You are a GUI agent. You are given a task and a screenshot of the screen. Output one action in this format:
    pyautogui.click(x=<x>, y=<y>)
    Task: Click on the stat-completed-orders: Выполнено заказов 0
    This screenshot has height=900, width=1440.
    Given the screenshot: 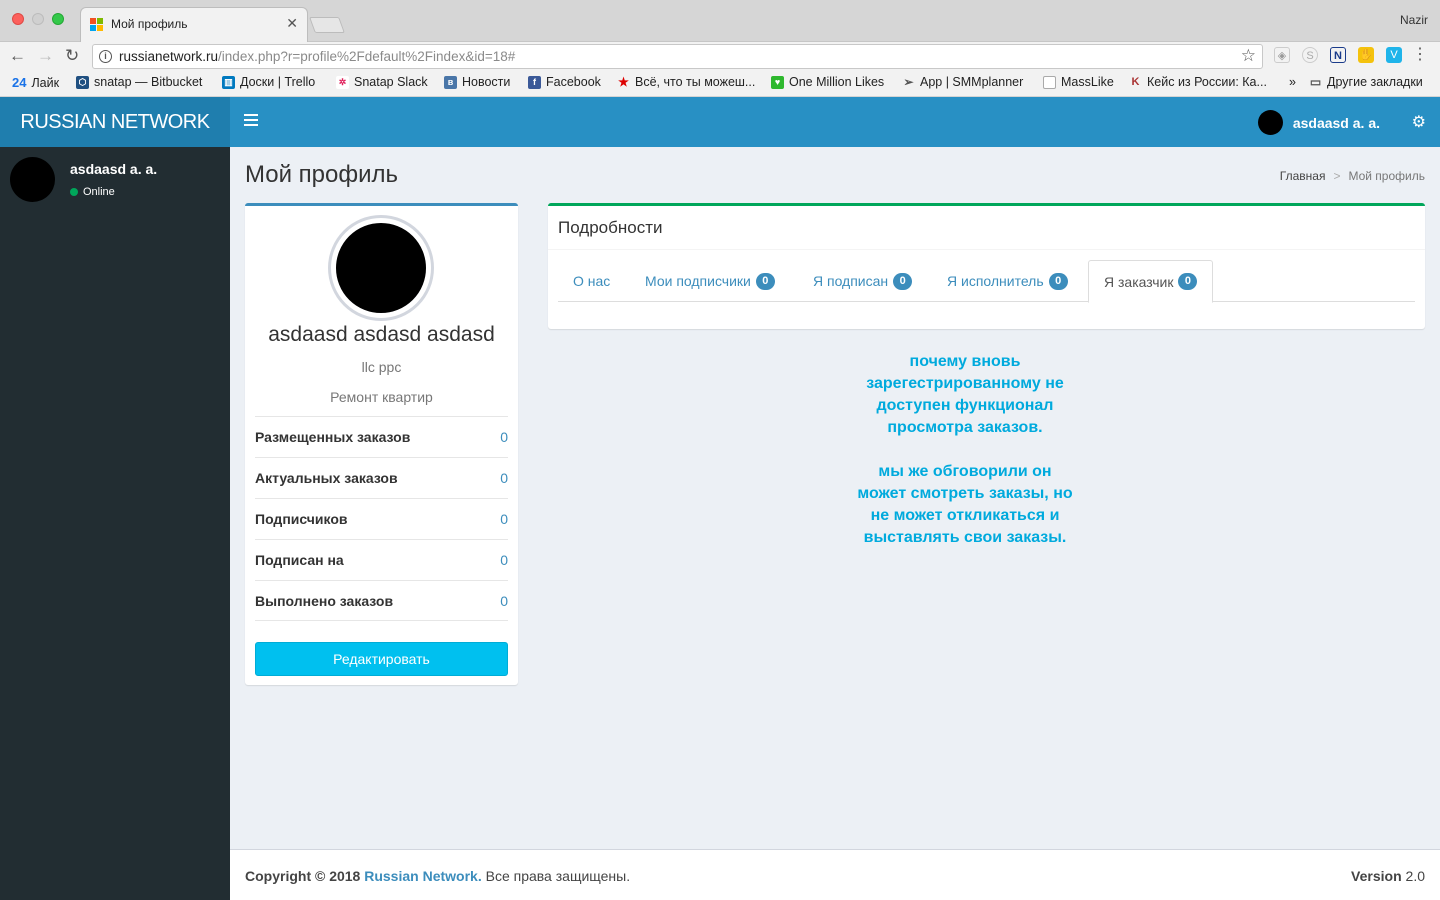 What is the action you would take?
    pyautogui.click(x=381, y=600)
    